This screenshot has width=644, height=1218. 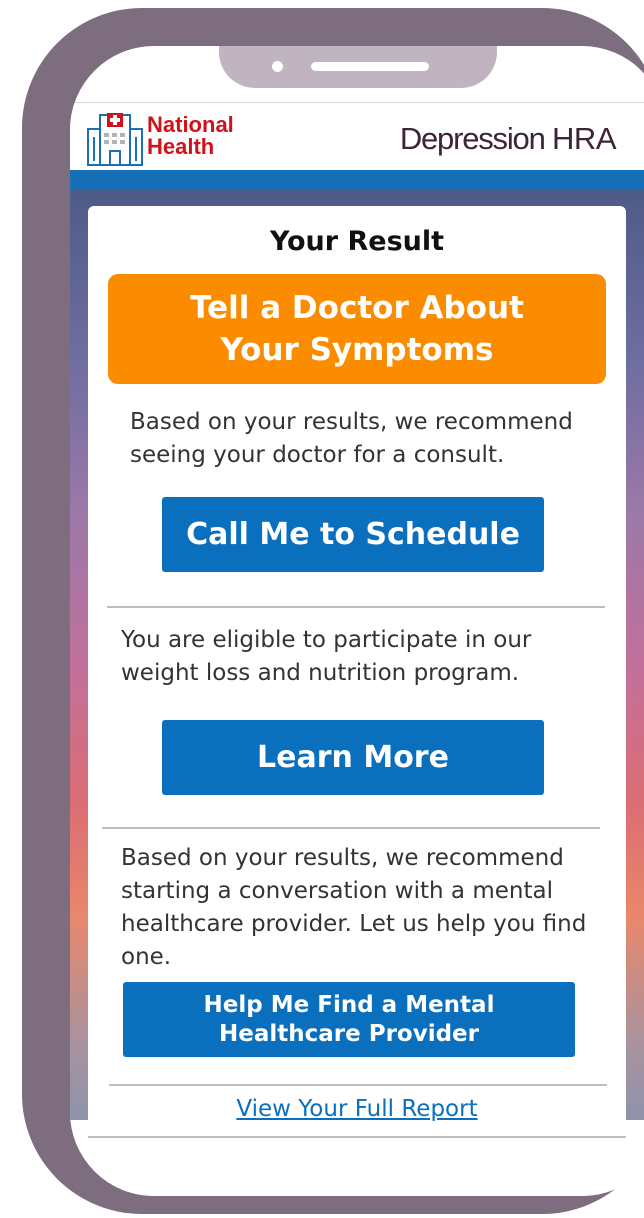 I want to click on recommendation-alert: Tell a Doctor About Your Symptoms, so click(x=357, y=329).